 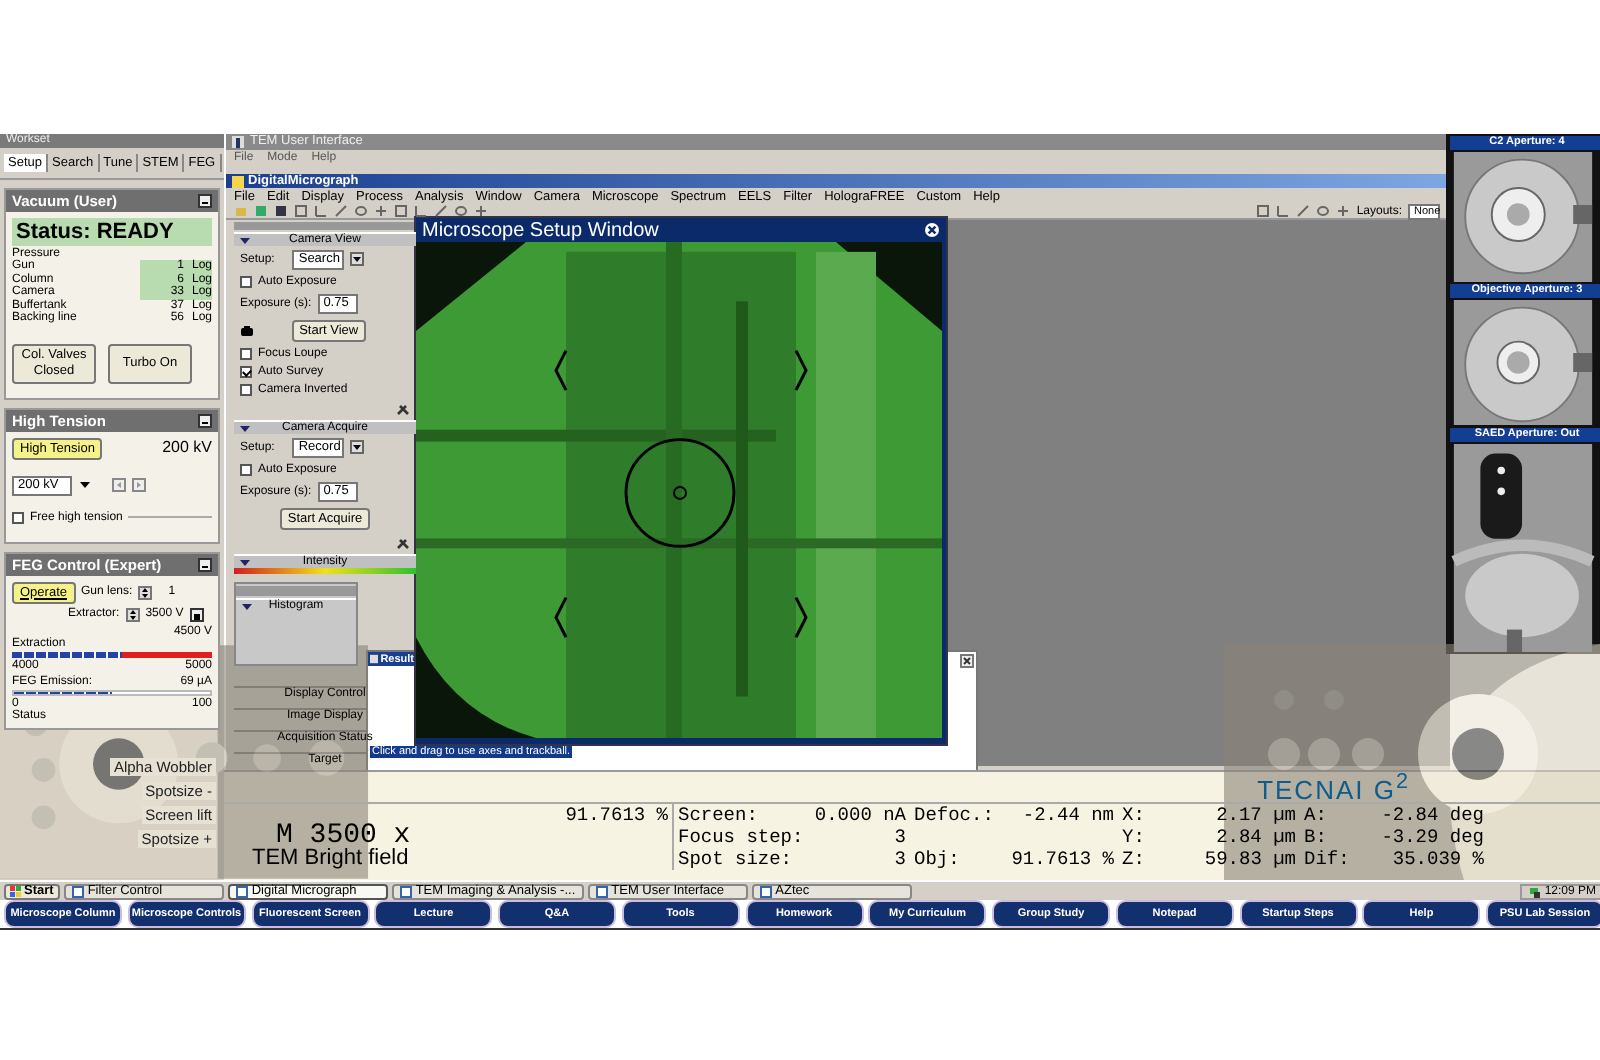 What do you see at coordinates (261, 211) in the screenshot?
I see `image-icon` at bounding box center [261, 211].